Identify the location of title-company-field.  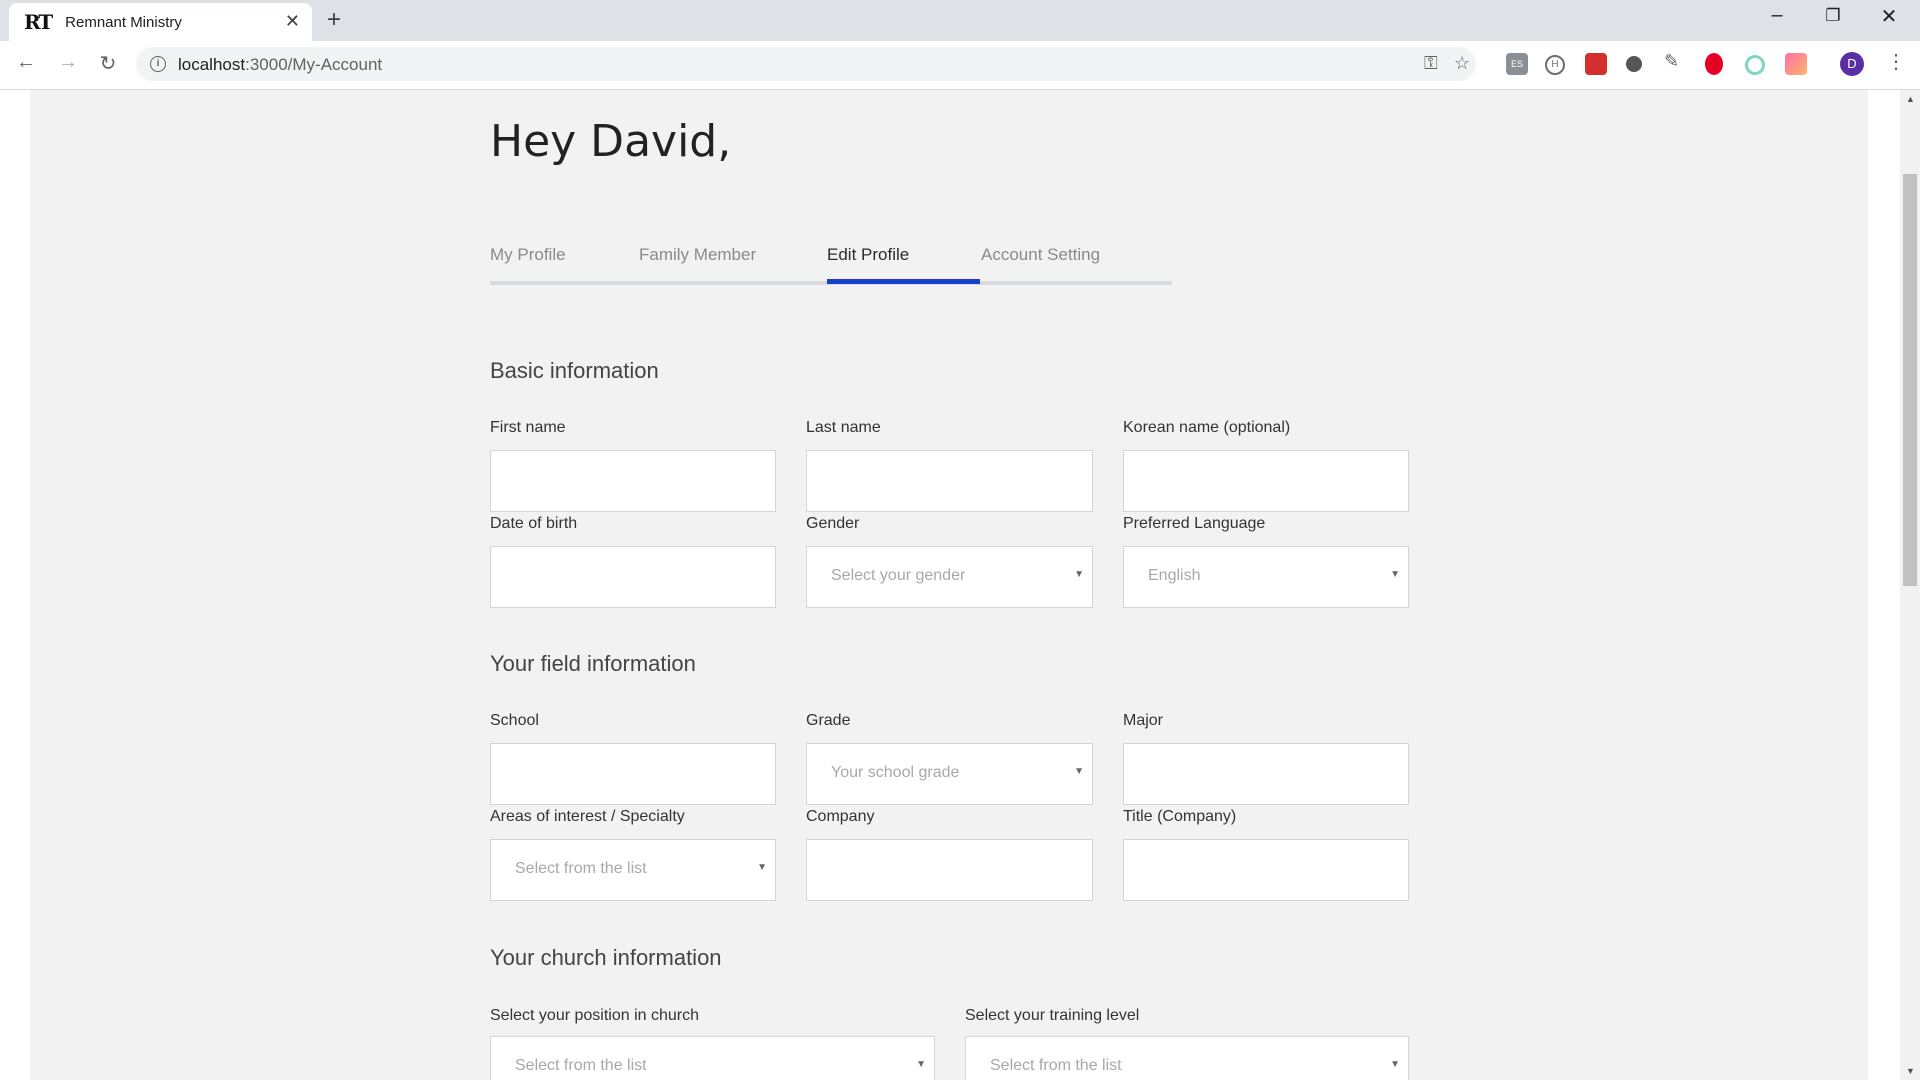
(1266, 870).